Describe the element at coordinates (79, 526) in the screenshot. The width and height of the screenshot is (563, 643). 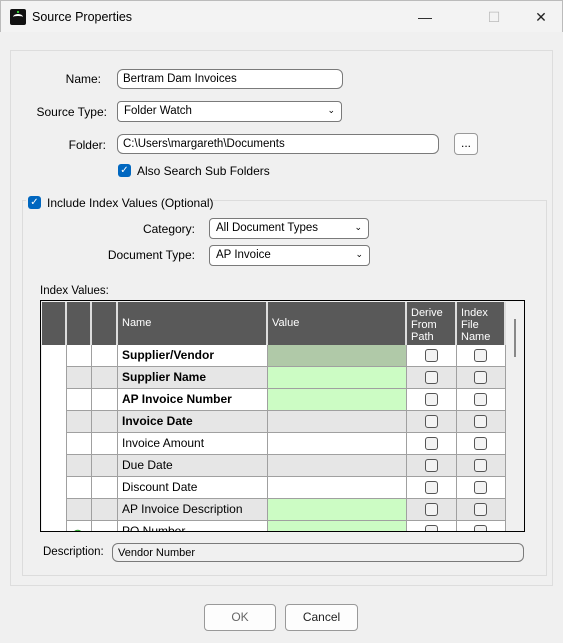
I see `icon-cell: ⊕` at that location.